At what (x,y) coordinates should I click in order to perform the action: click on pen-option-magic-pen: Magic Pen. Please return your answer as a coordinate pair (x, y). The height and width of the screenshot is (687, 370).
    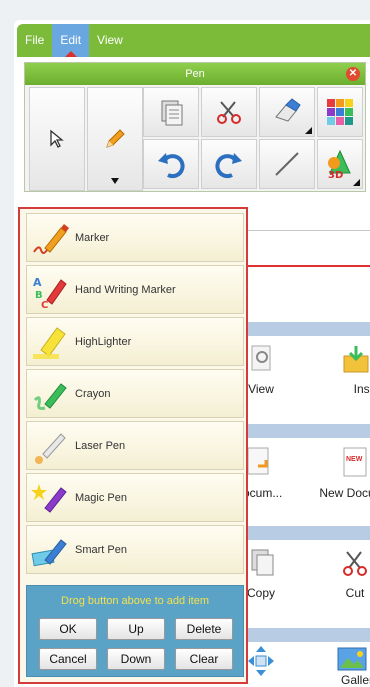
    Looking at the image, I should click on (135, 497).